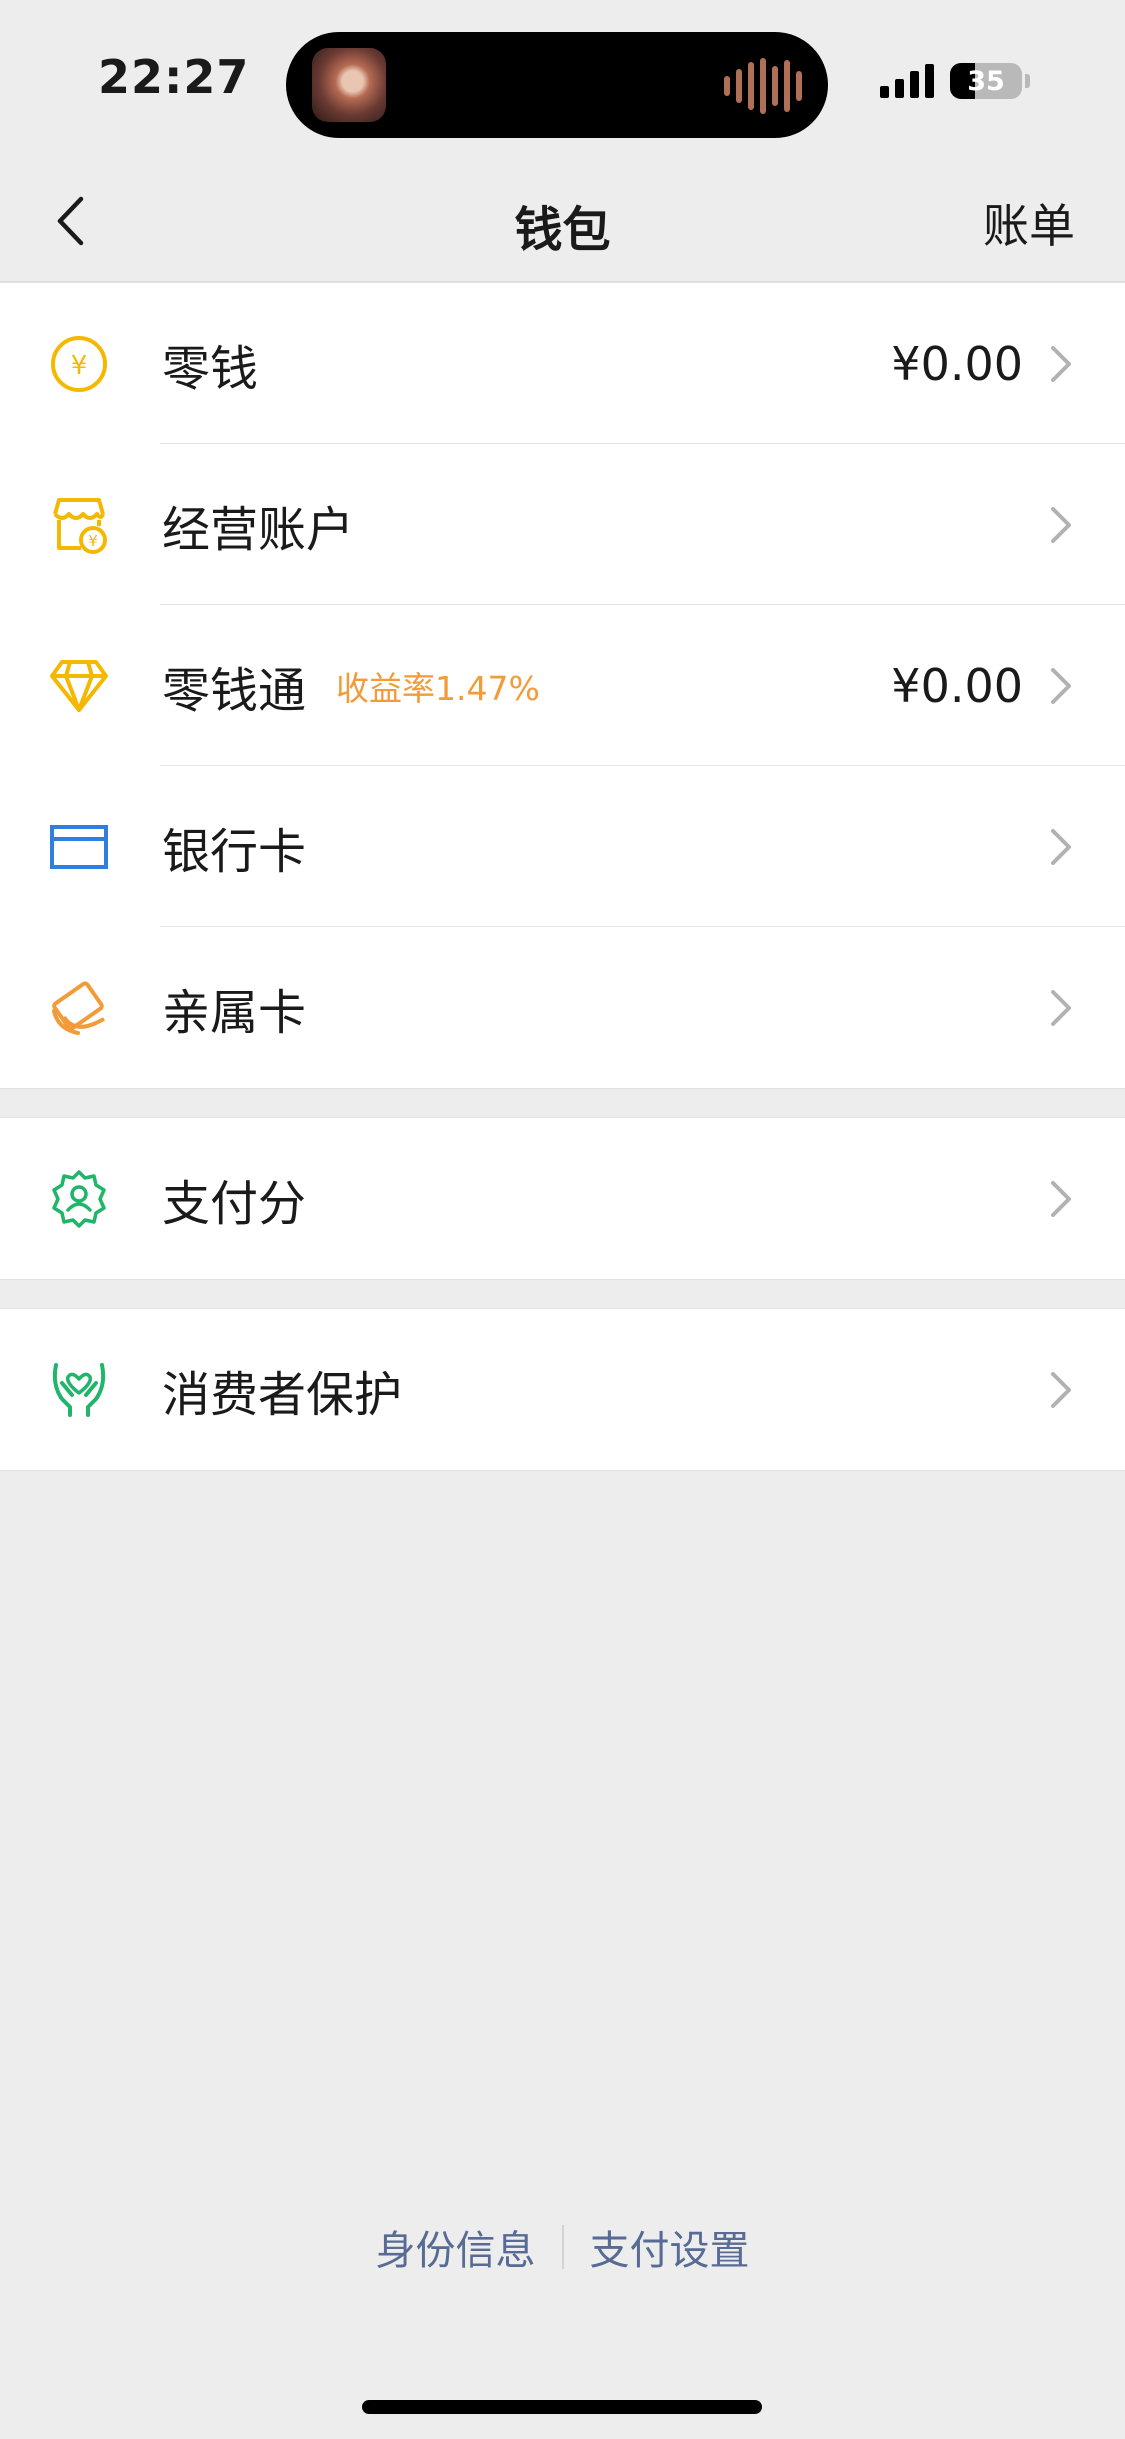  What do you see at coordinates (79, 525) in the screenshot?
I see `shop-account-icon: ¥` at bounding box center [79, 525].